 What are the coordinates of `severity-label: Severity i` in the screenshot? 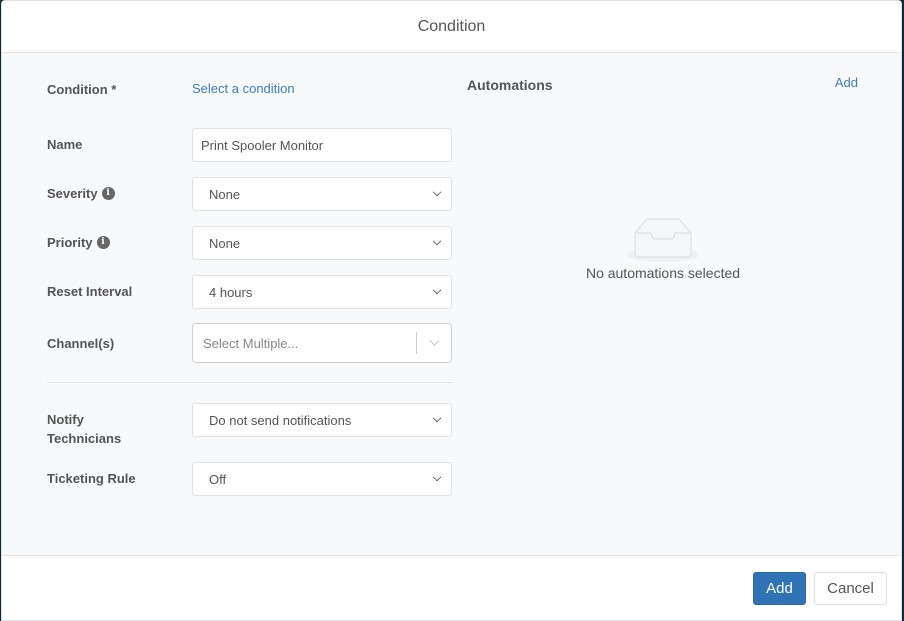 It's located at (81, 193).